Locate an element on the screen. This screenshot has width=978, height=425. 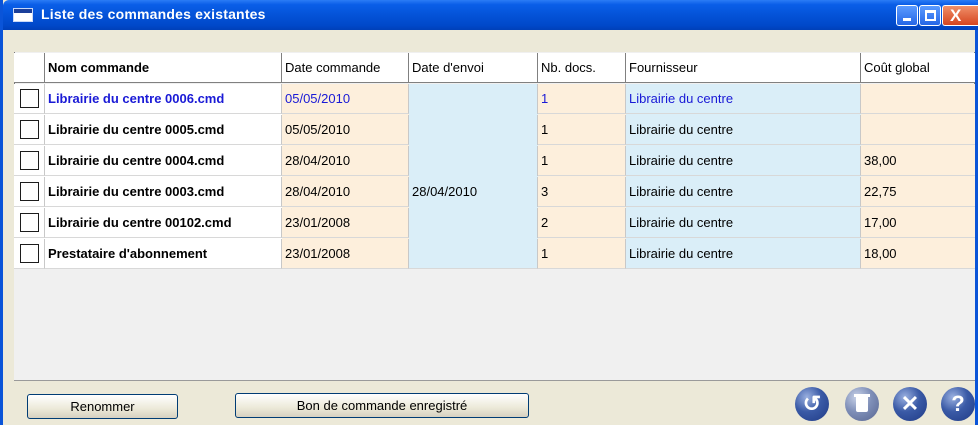
header-date-envoi: Date d'envoi is located at coordinates (473, 68).